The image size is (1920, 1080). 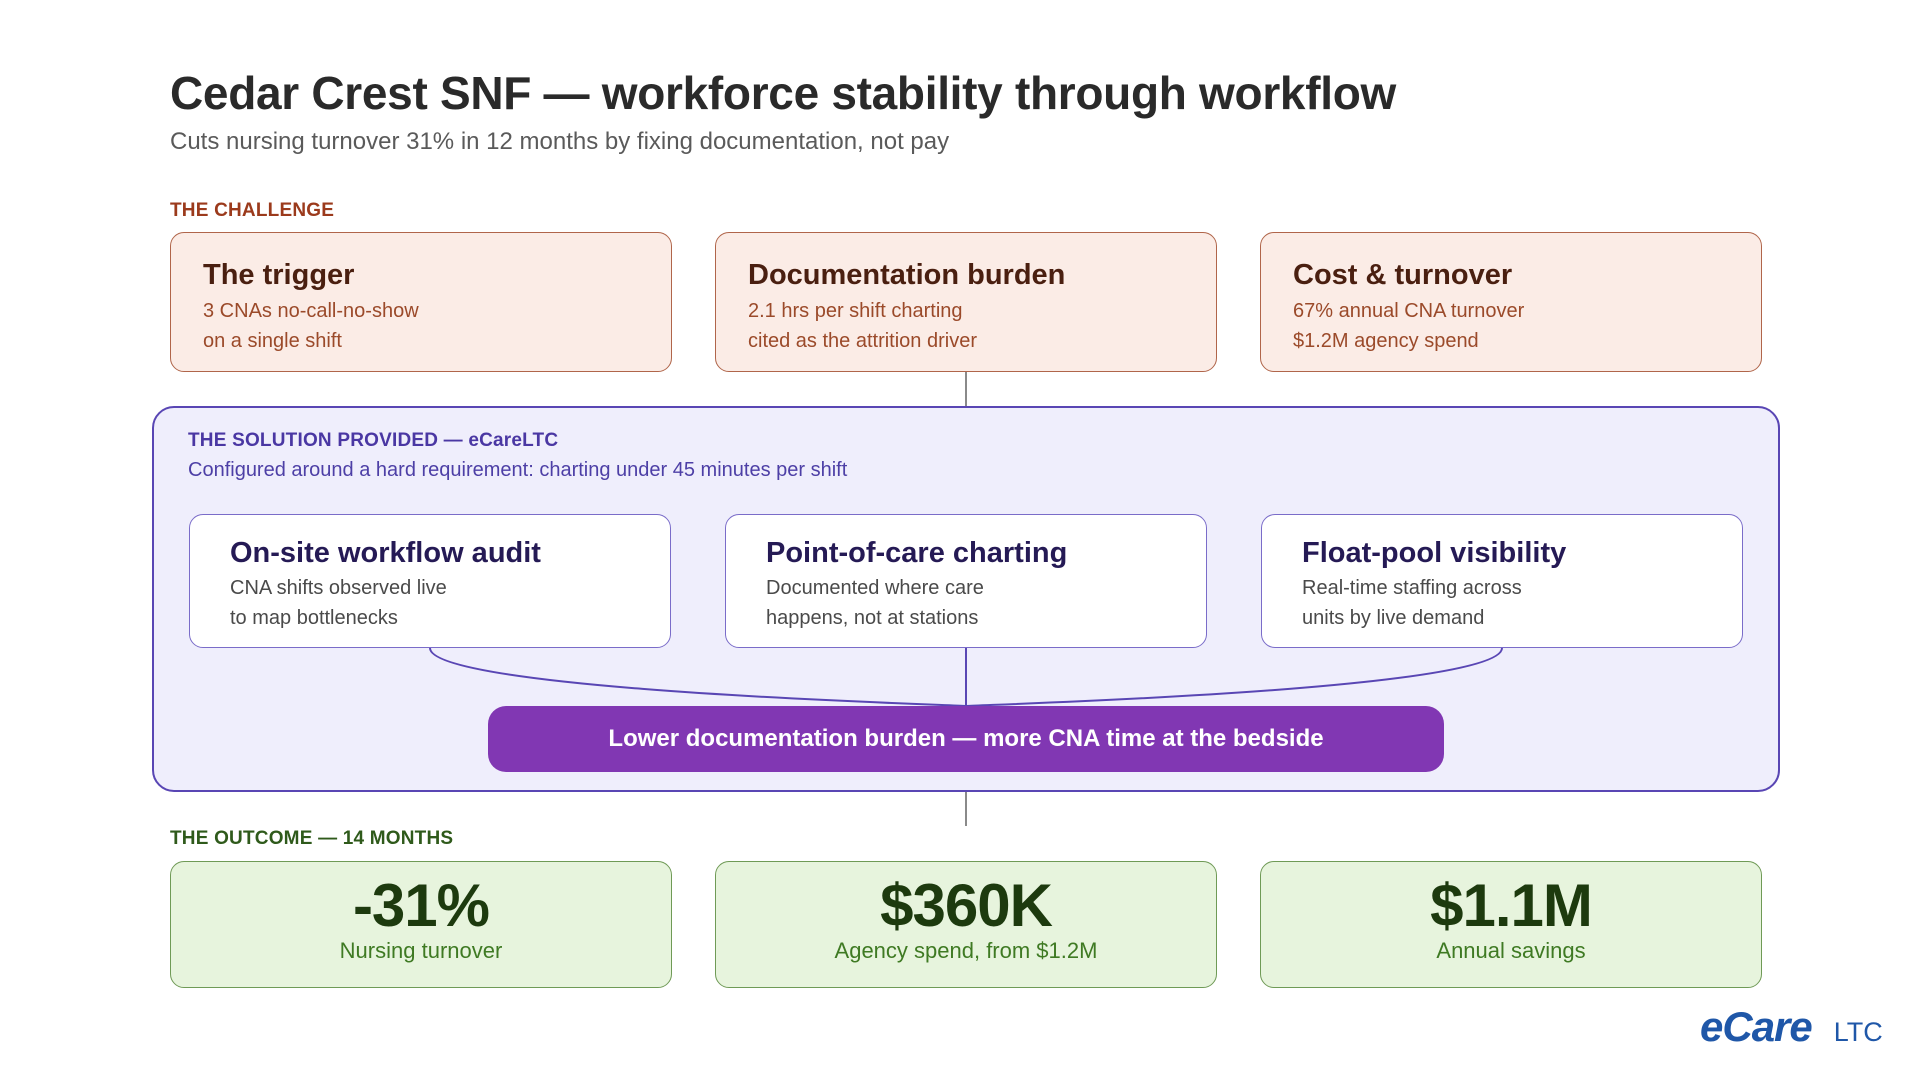 I want to click on card-title: Float-pool visibility, so click(x=1434, y=553).